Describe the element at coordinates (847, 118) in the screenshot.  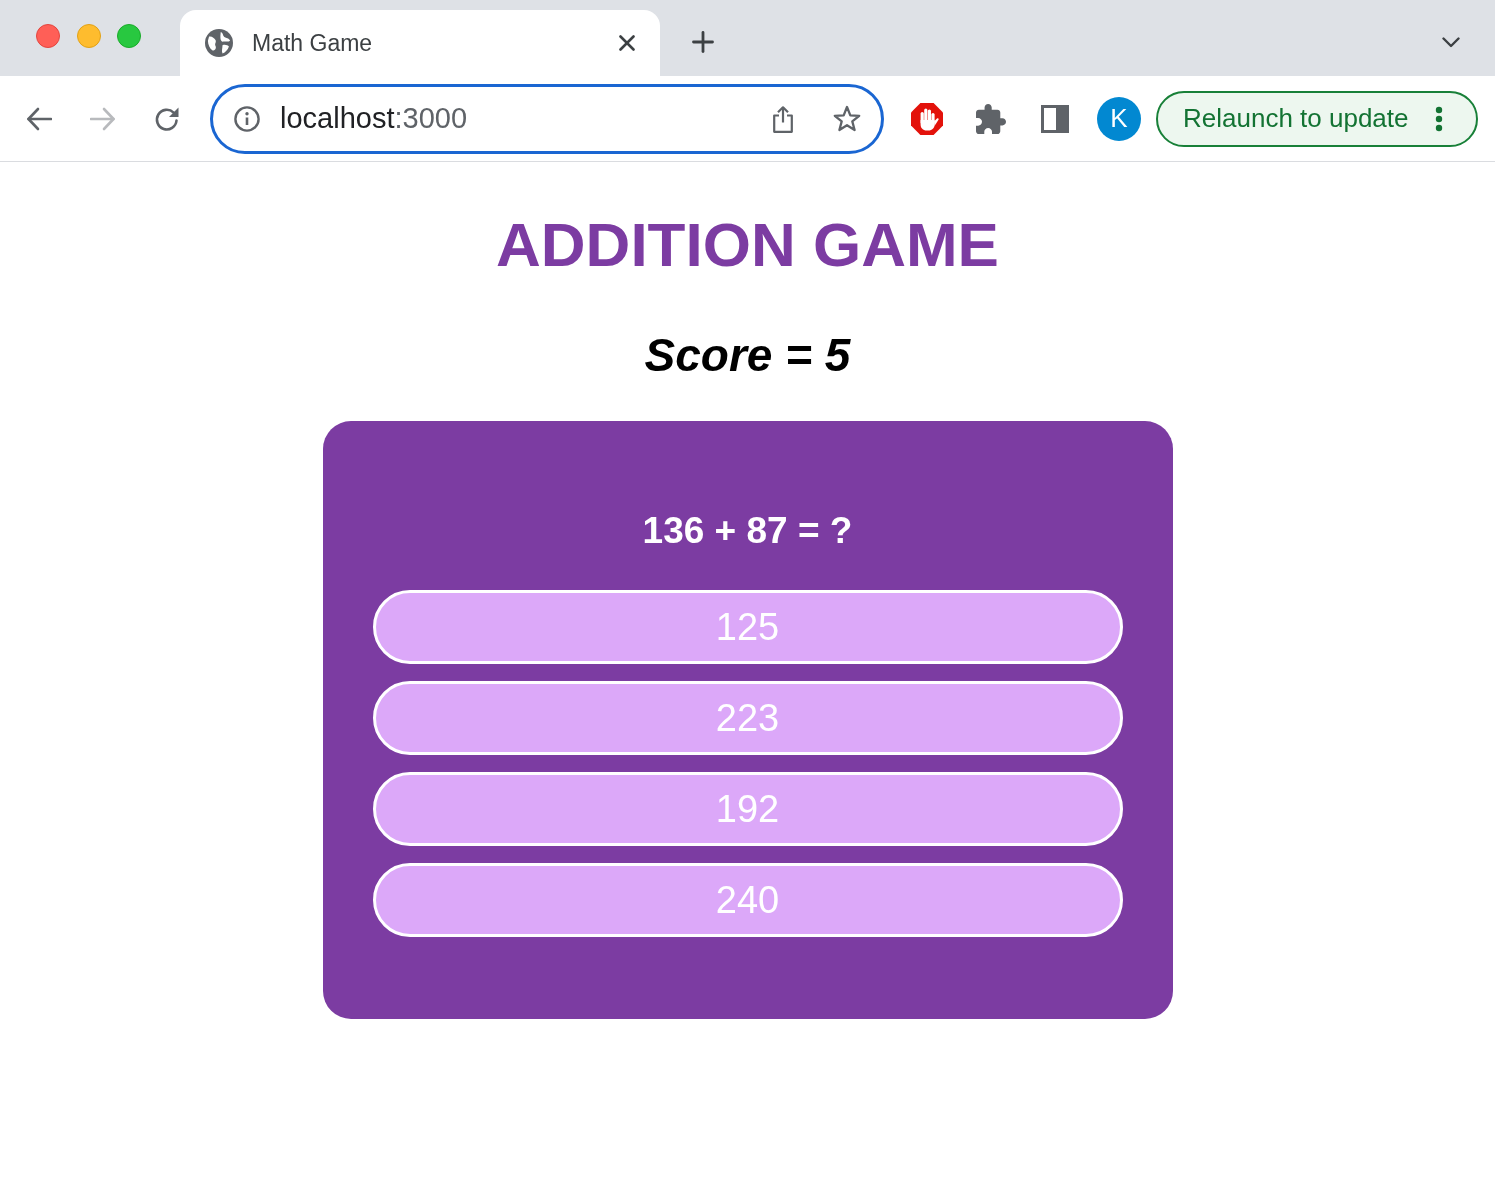
I see `star-icon` at that location.